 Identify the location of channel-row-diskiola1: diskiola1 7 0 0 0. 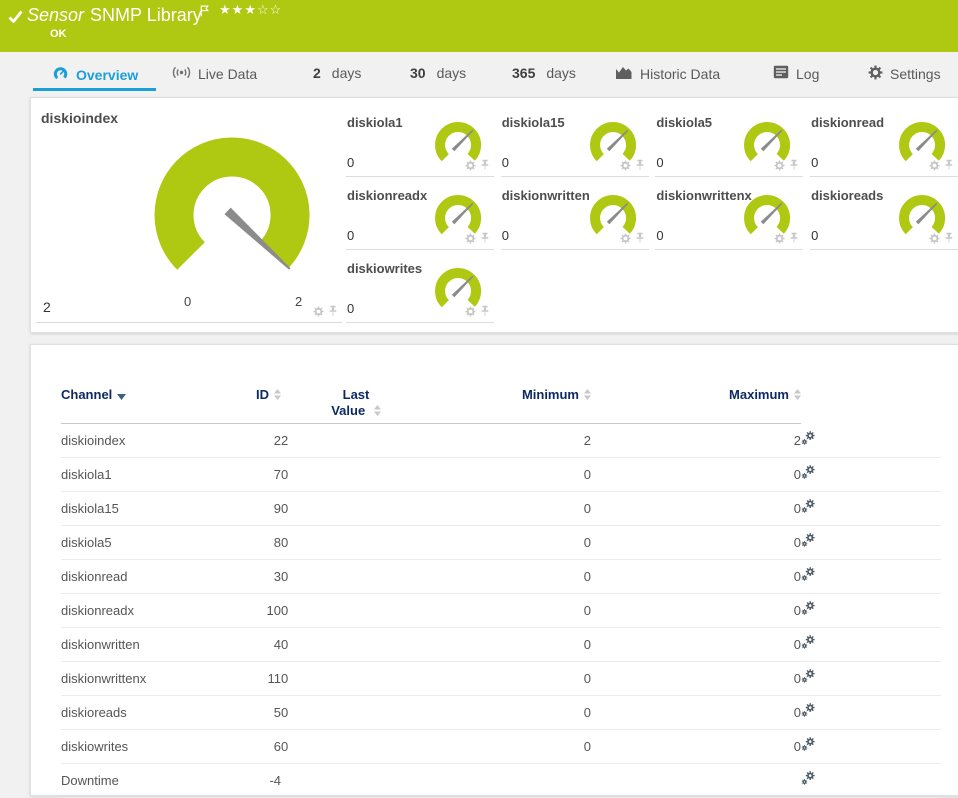
(501, 474).